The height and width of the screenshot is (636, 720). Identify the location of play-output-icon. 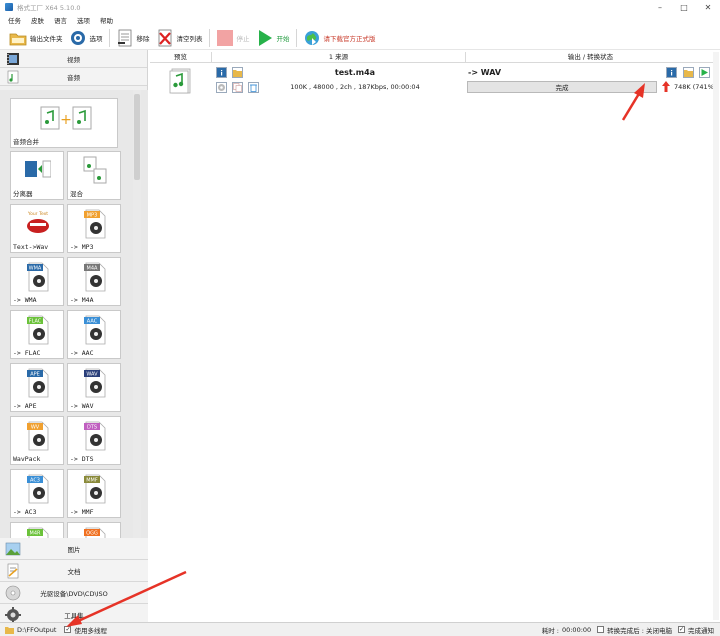
(704, 72).